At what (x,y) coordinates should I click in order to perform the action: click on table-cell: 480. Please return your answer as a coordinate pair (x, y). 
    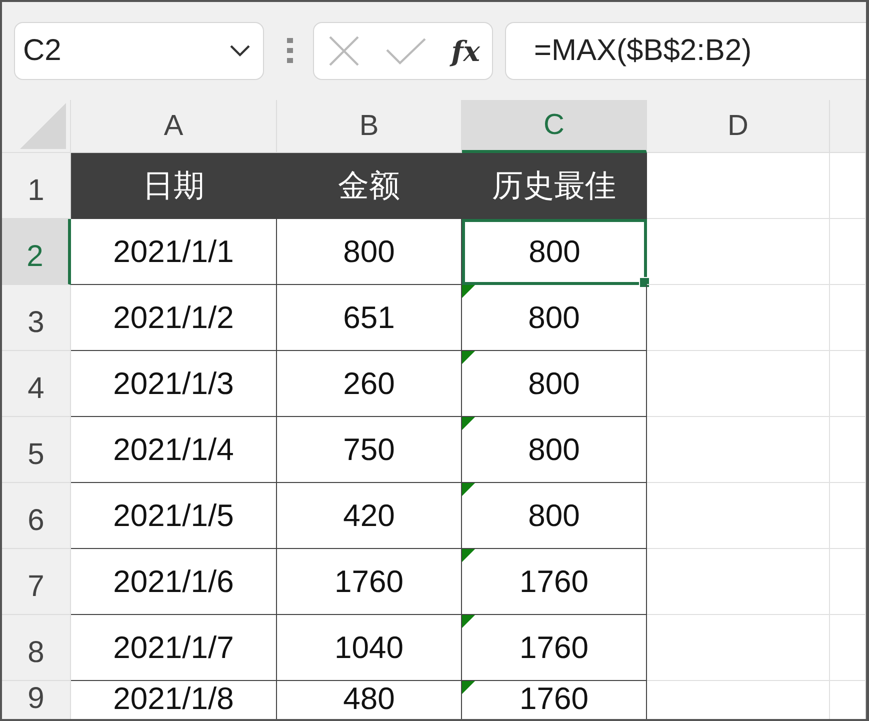
    Looking at the image, I should click on (369, 700).